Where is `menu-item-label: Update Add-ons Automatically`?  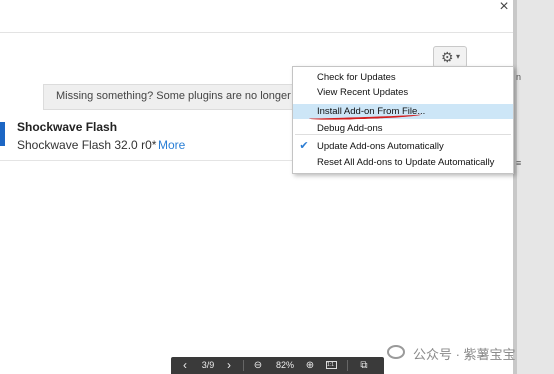 menu-item-label: Update Add-ons Automatically is located at coordinates (380, 146).